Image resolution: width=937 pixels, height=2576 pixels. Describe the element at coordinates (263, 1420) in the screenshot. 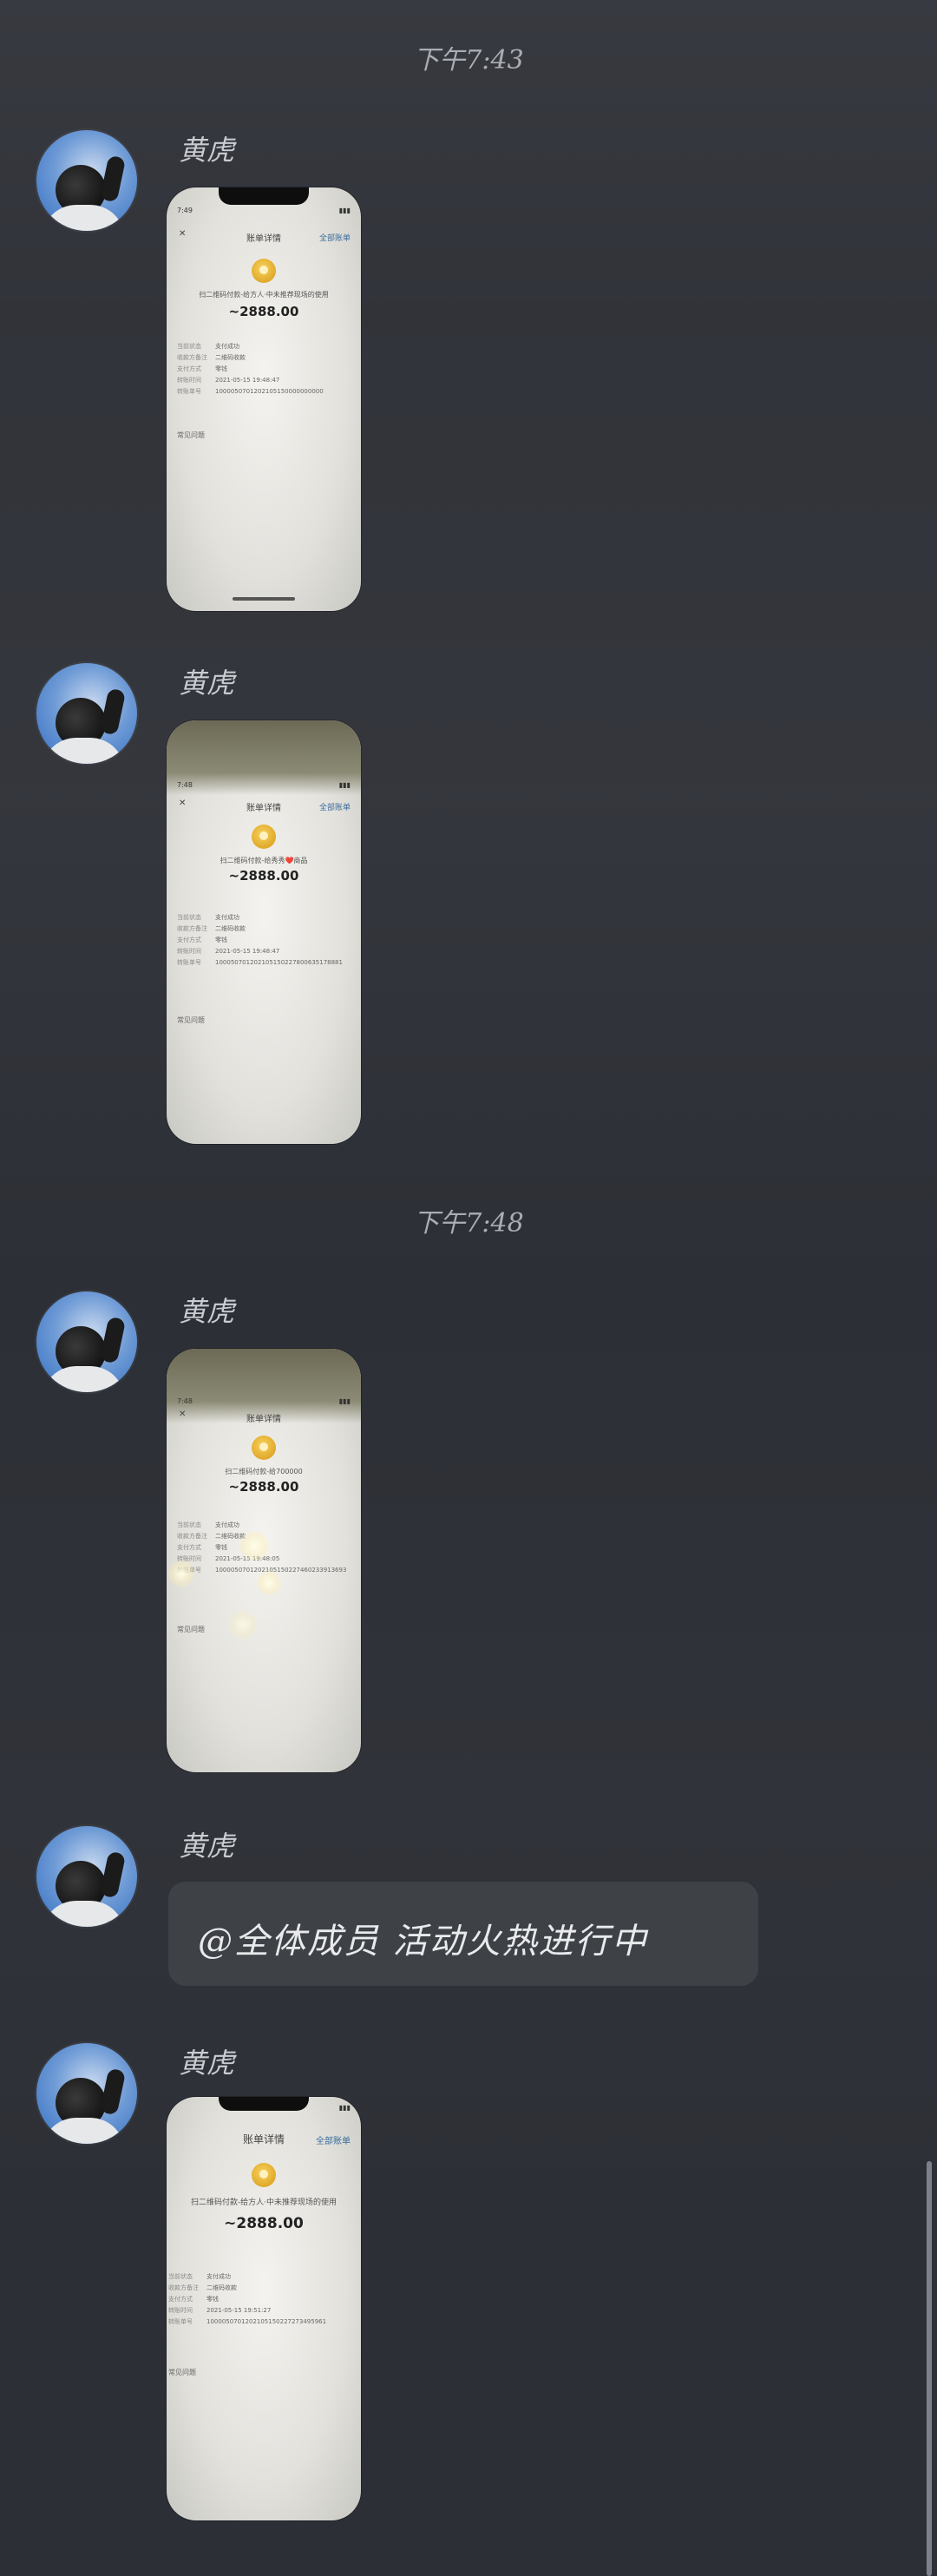

I see `bill-title: 账单详情` at that location.